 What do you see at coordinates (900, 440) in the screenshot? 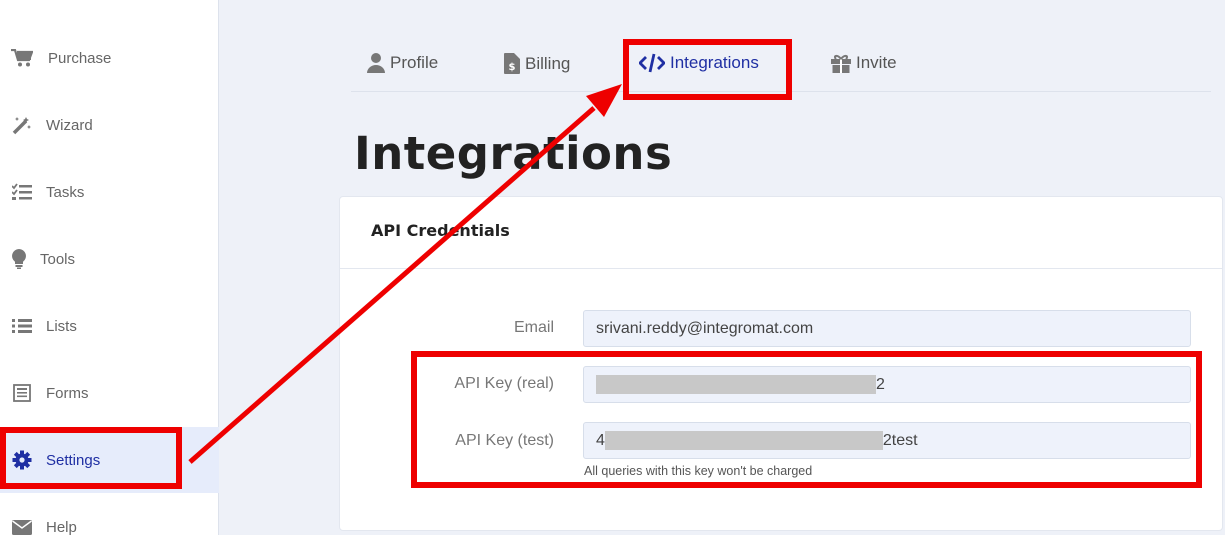
I see `api-key-test-value-end: 2test` at bounding box center [900, 440].